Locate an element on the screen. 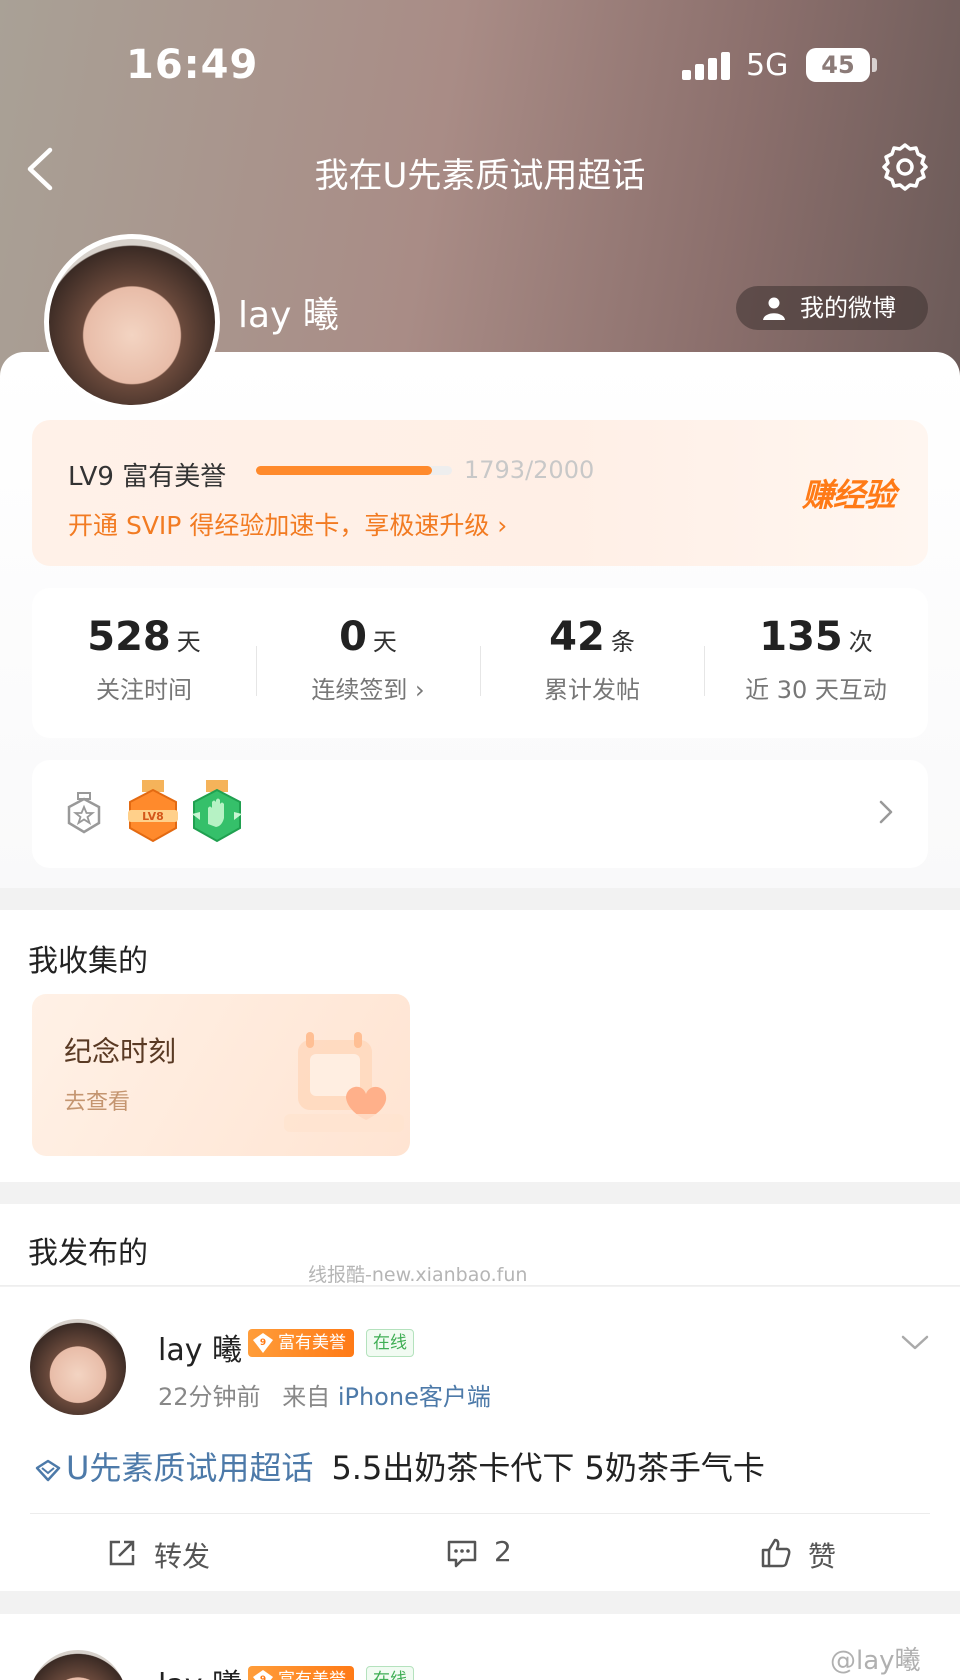  battery-icon: 45 is located at coordinates (838, 65).